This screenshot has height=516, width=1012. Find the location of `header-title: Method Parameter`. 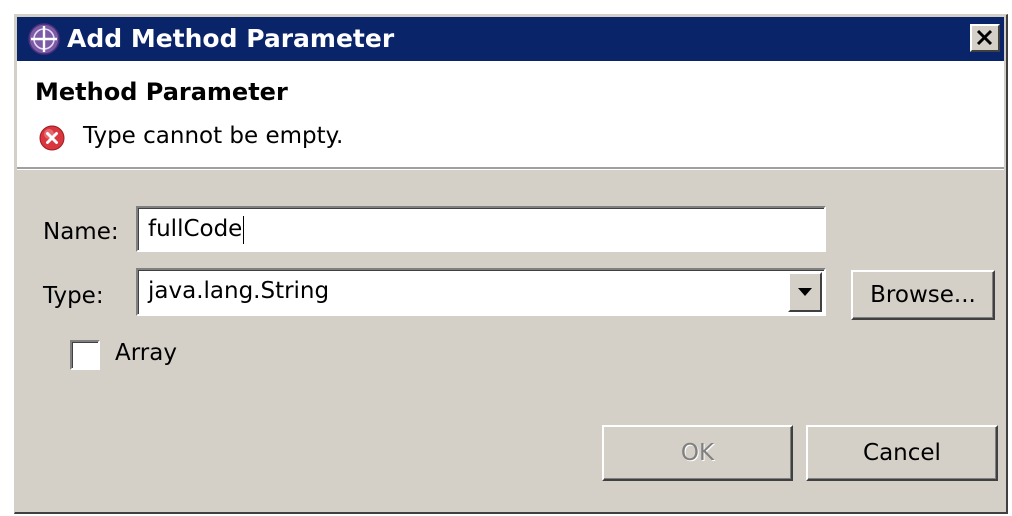

header-title: Method Parameter is located at coordinates (161, 92).